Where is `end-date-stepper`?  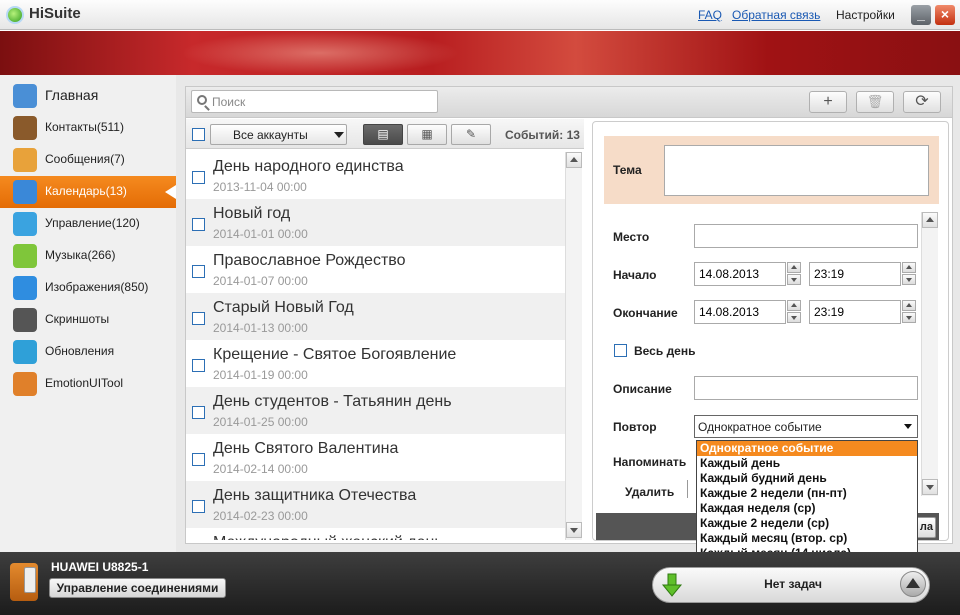 end-date-stepper is located at coordinates (794, 312).